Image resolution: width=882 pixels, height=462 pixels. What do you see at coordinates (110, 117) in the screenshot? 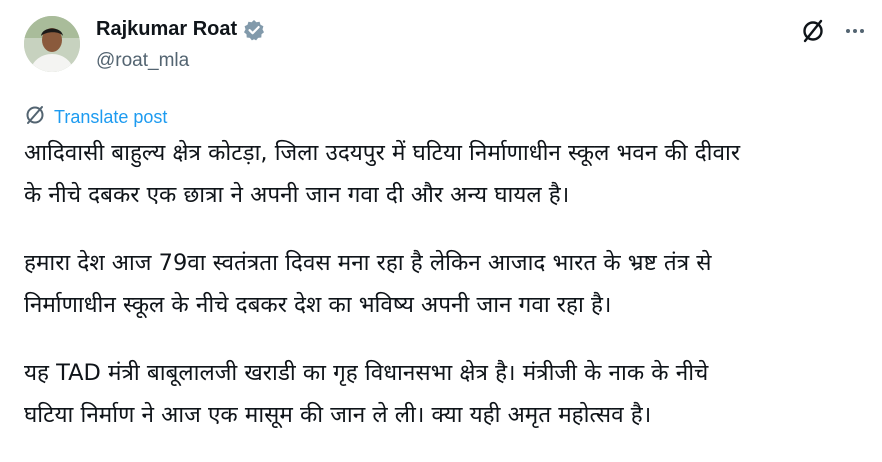
I see `translate-post-label: Translate post` at bounding box center [110, 117].